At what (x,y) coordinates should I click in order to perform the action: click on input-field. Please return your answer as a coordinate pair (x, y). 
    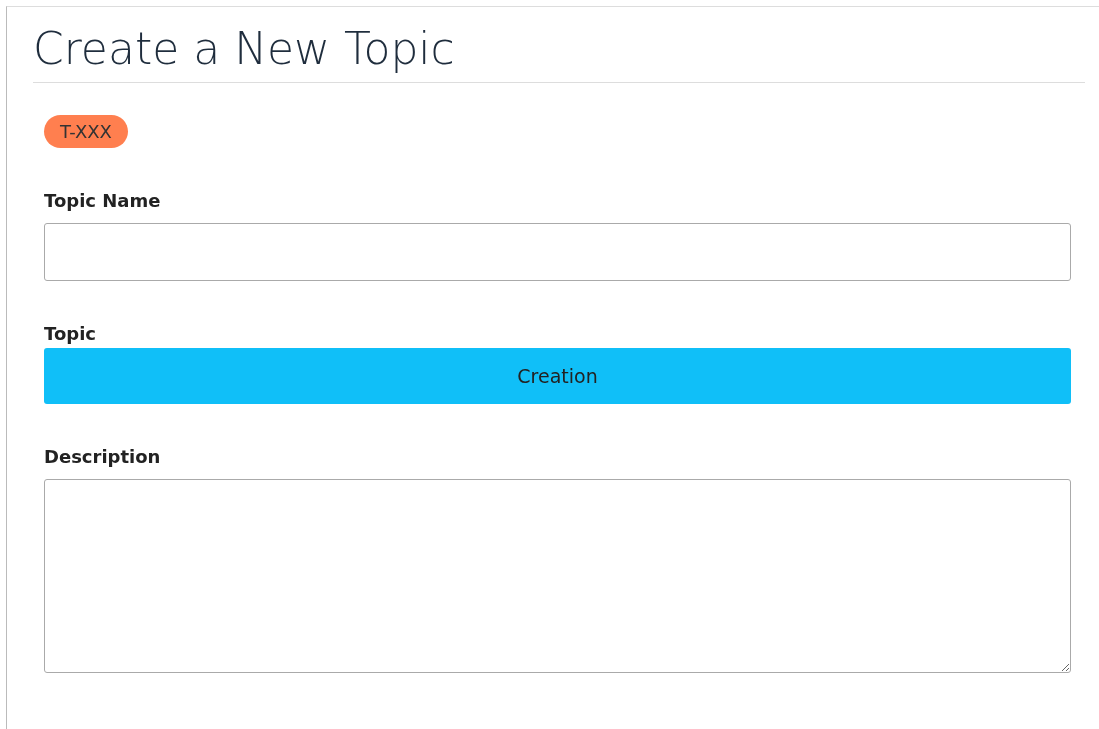
    Looking at the image, I should click on (557, 252).